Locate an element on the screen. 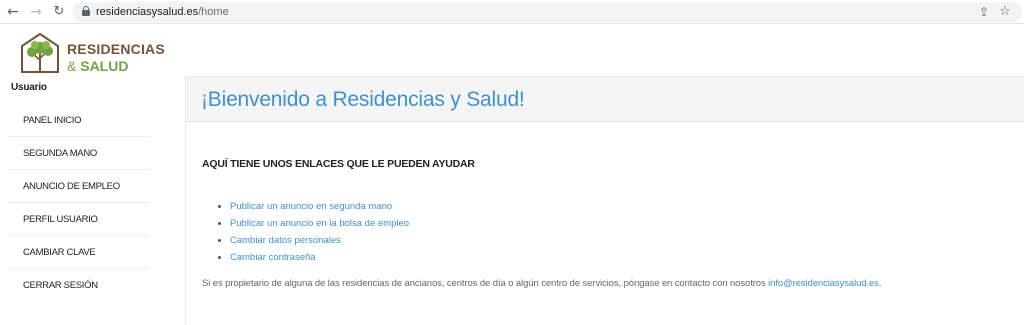 The height and width of the screenshot is (325, 1024). logo-text-salud: & SALUD is located at coordinates (97, 66).